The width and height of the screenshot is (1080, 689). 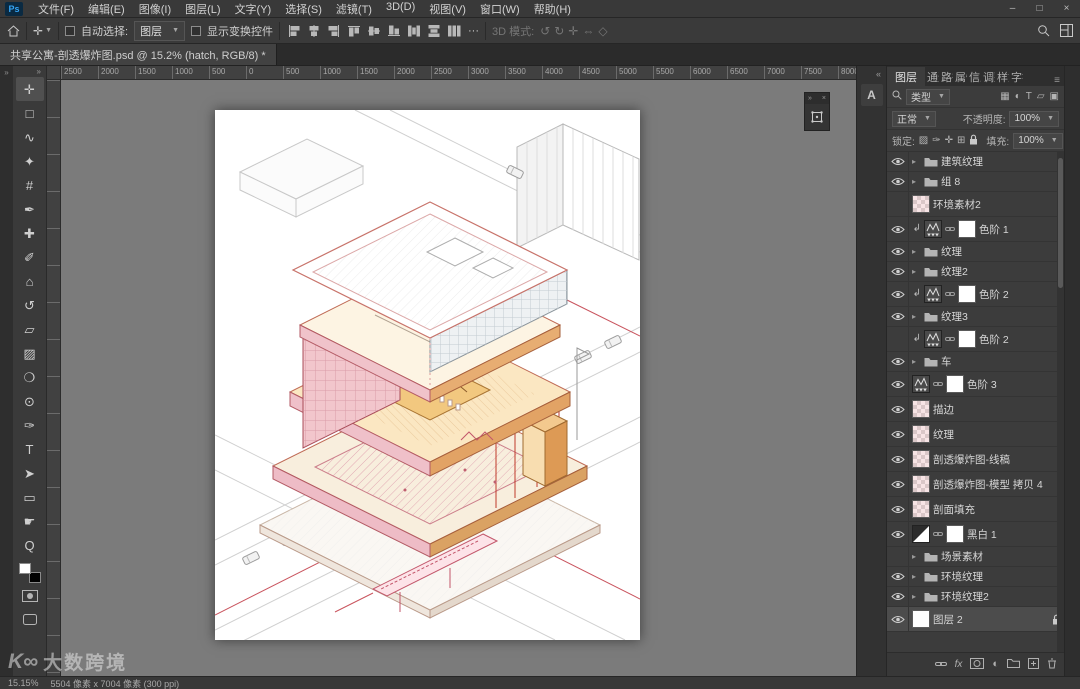 What do you see at coordinates (30, 596) in the screenshot?
I see `quick-mask-button` at bounding box center [30, 596].